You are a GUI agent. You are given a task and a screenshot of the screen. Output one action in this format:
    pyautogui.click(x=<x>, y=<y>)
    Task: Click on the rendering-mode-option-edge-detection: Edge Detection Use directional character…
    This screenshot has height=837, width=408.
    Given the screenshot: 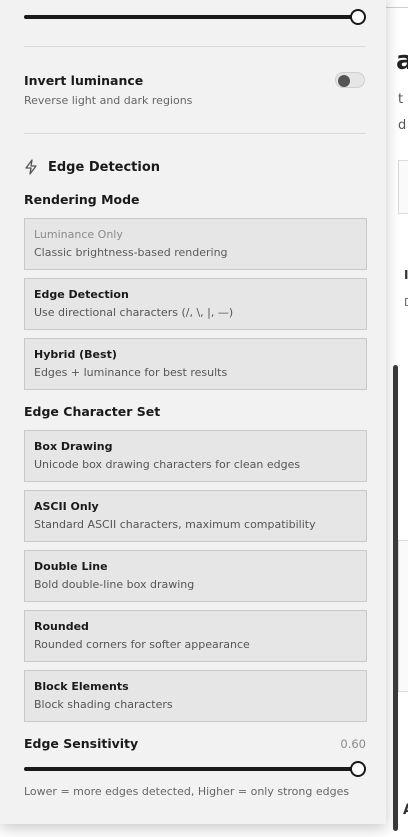 What is the action you would take?
    pyautogui.click(x=195, y=304)
    